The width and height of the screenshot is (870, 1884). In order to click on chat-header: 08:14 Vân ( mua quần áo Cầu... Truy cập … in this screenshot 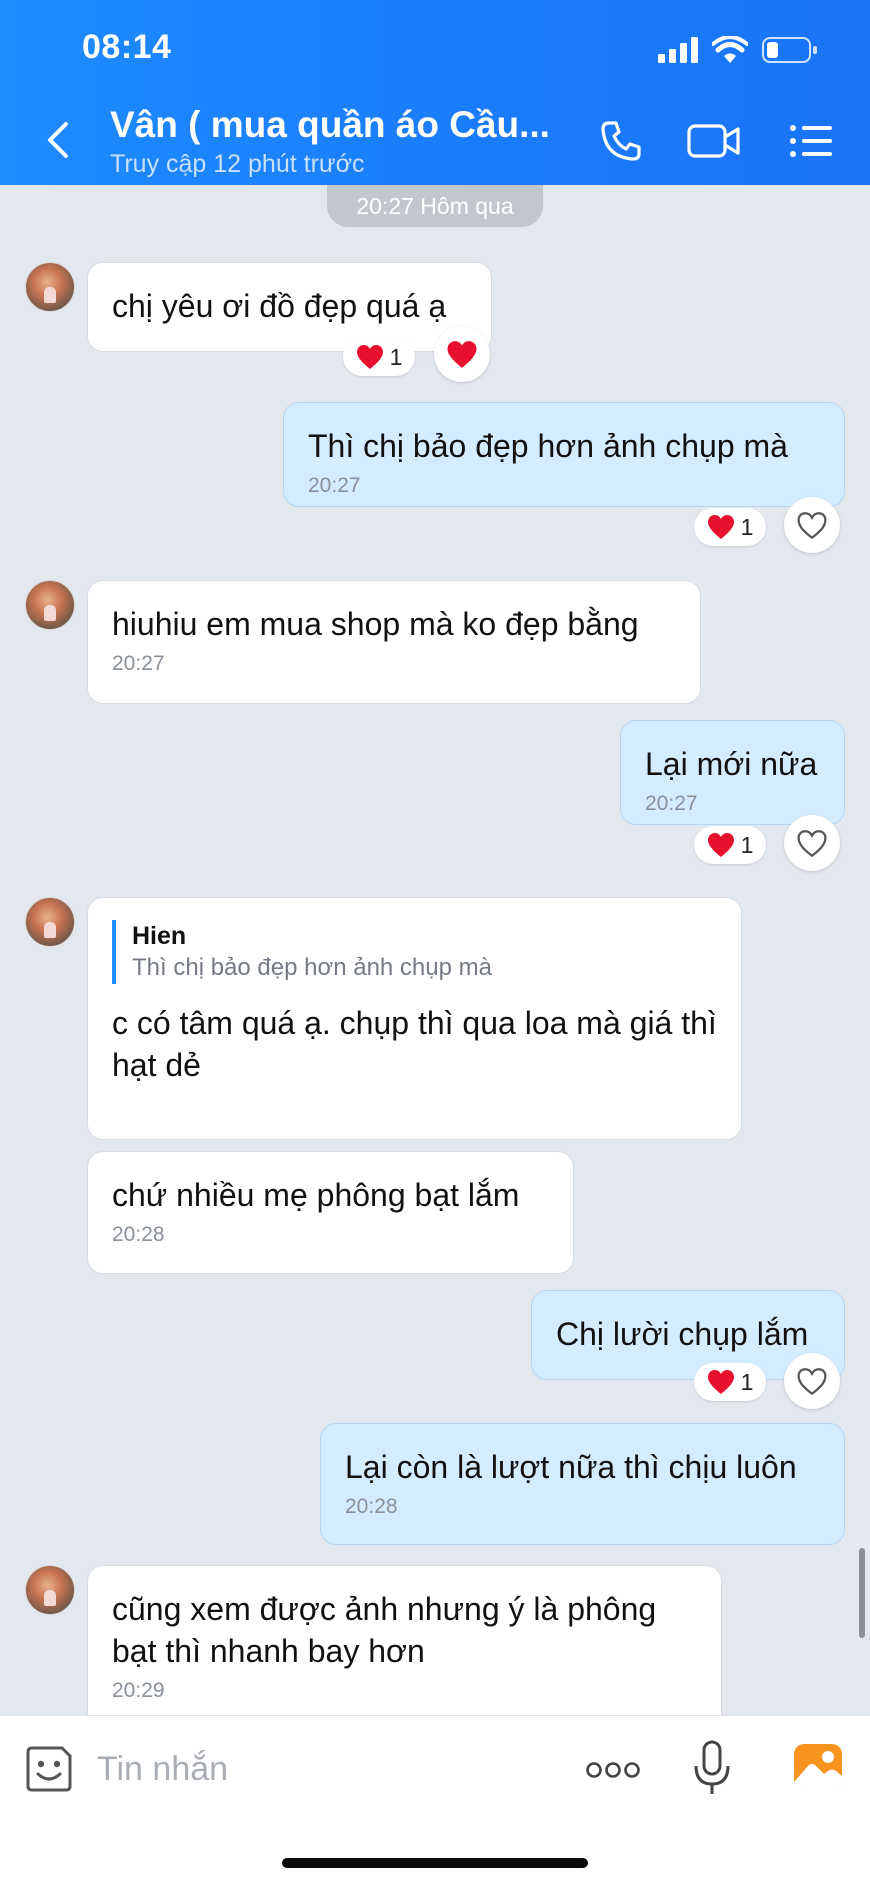, I will do `click(435, 92)`.